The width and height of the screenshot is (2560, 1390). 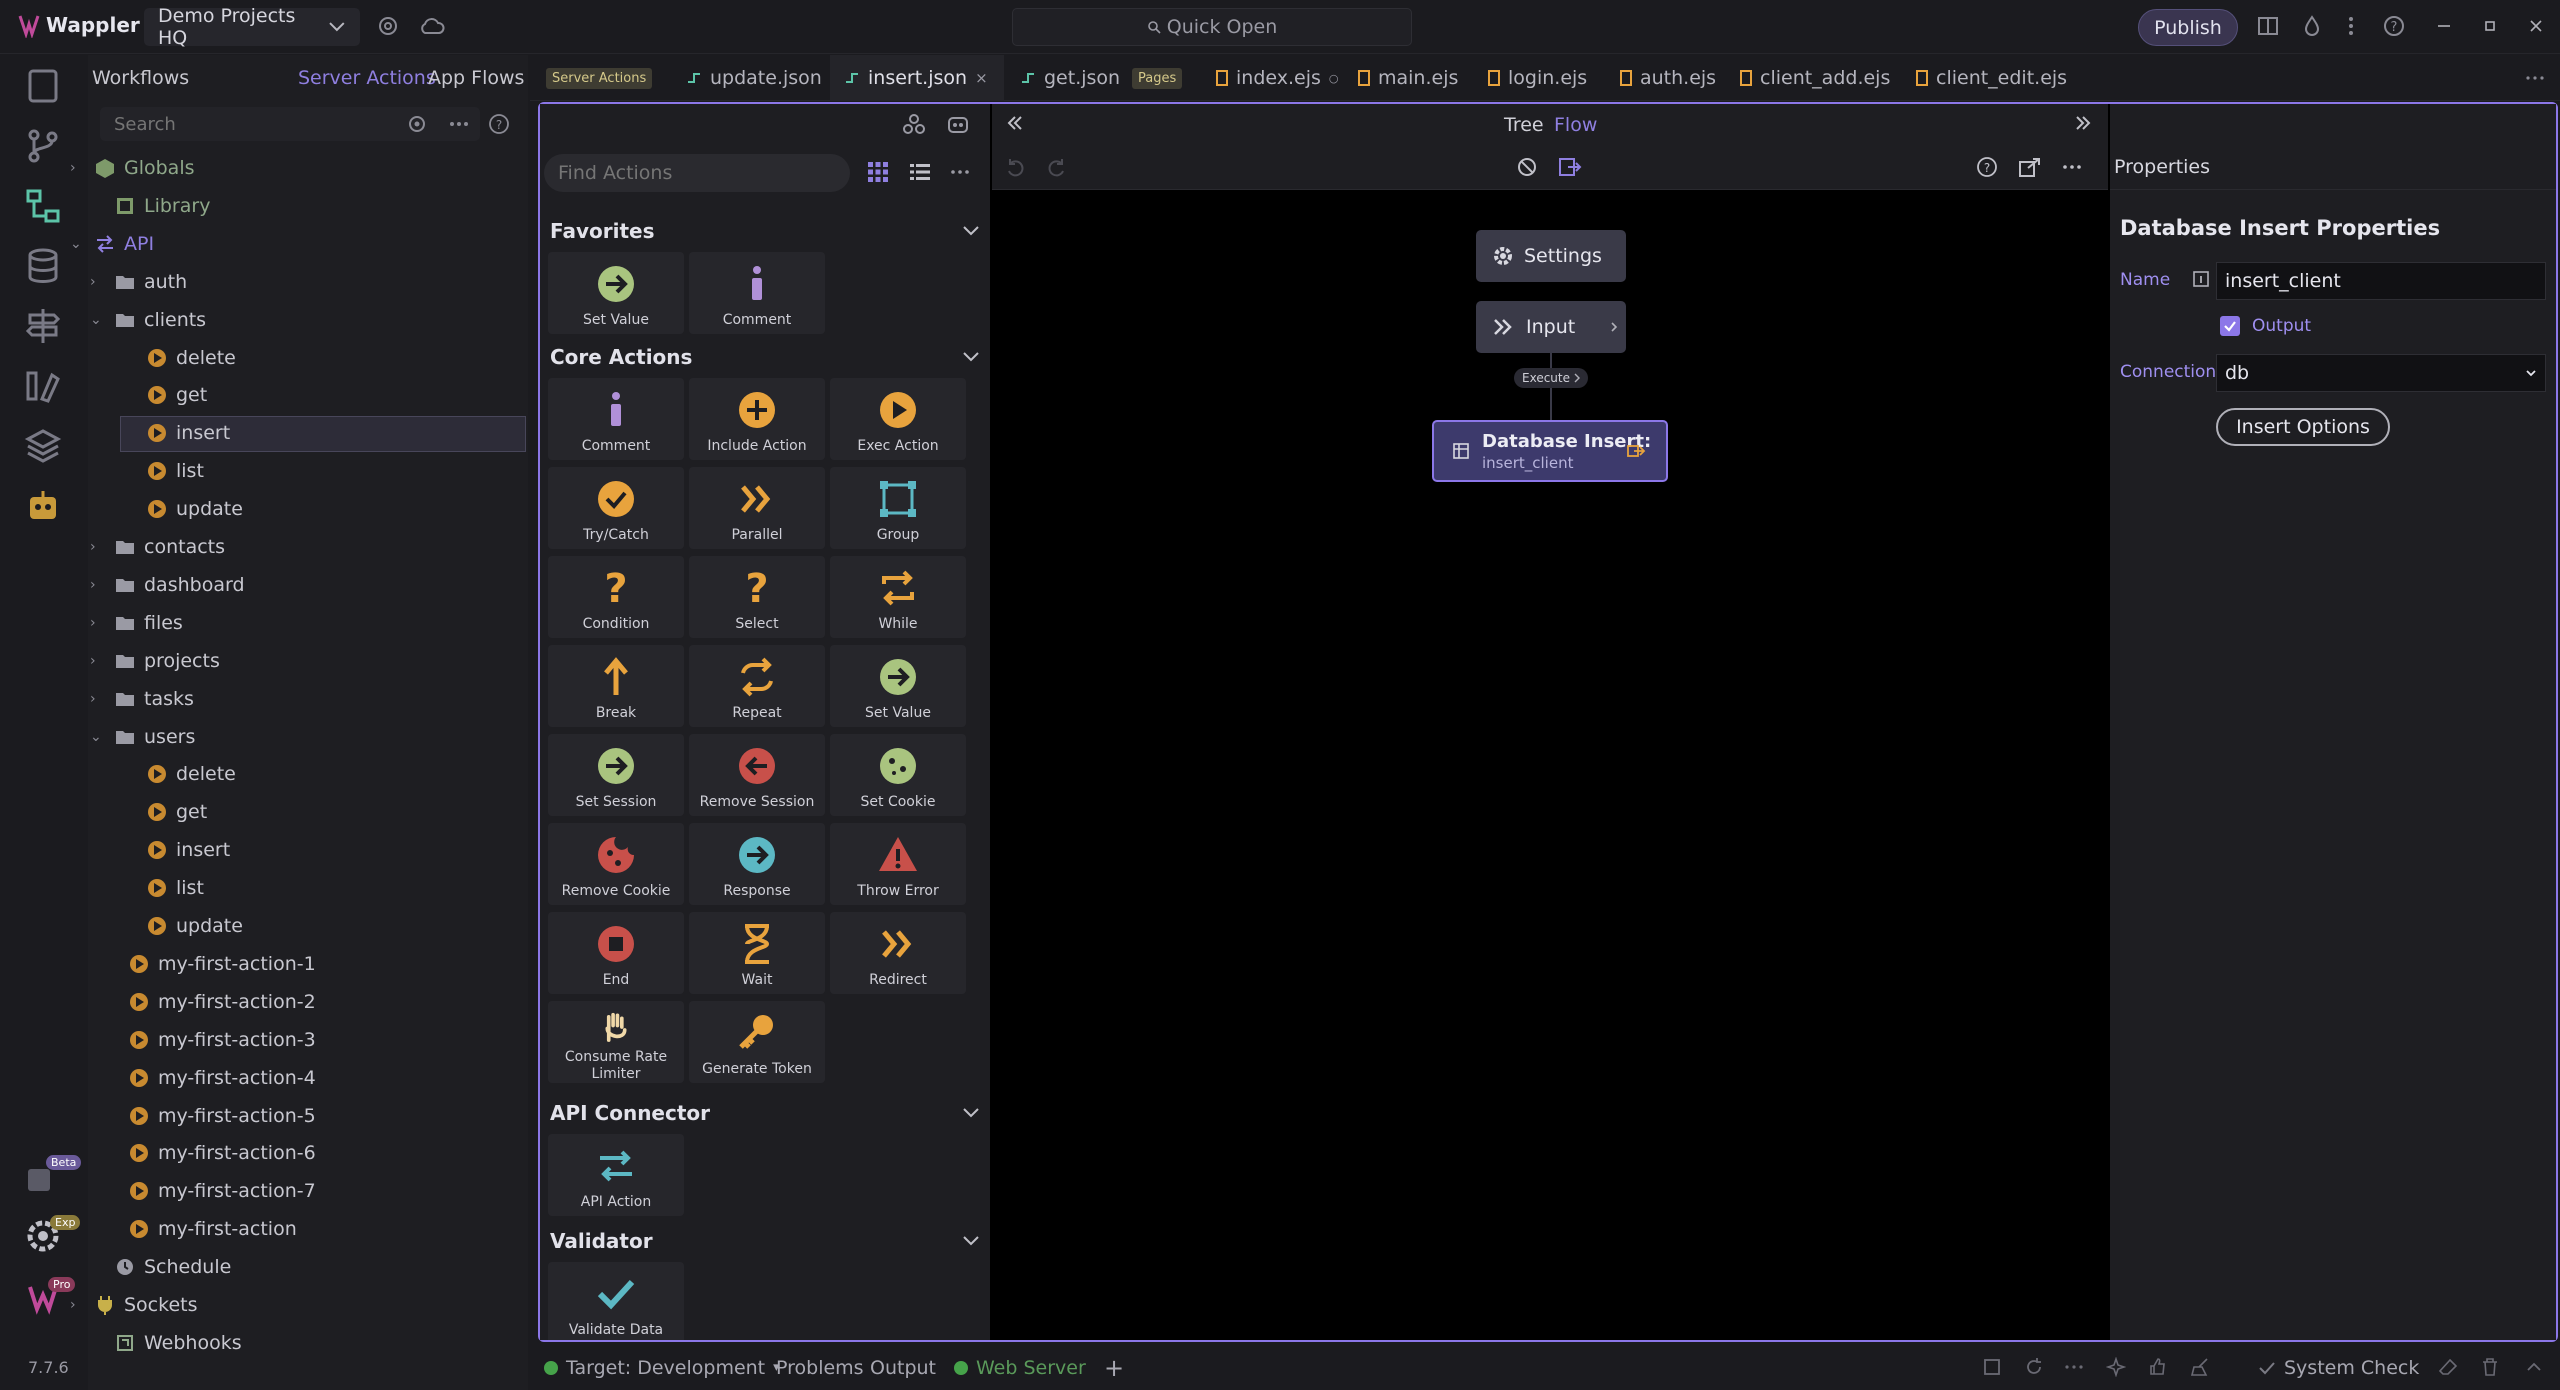 I want to click on action-tile: Set Value, so click(x=616, y=293).